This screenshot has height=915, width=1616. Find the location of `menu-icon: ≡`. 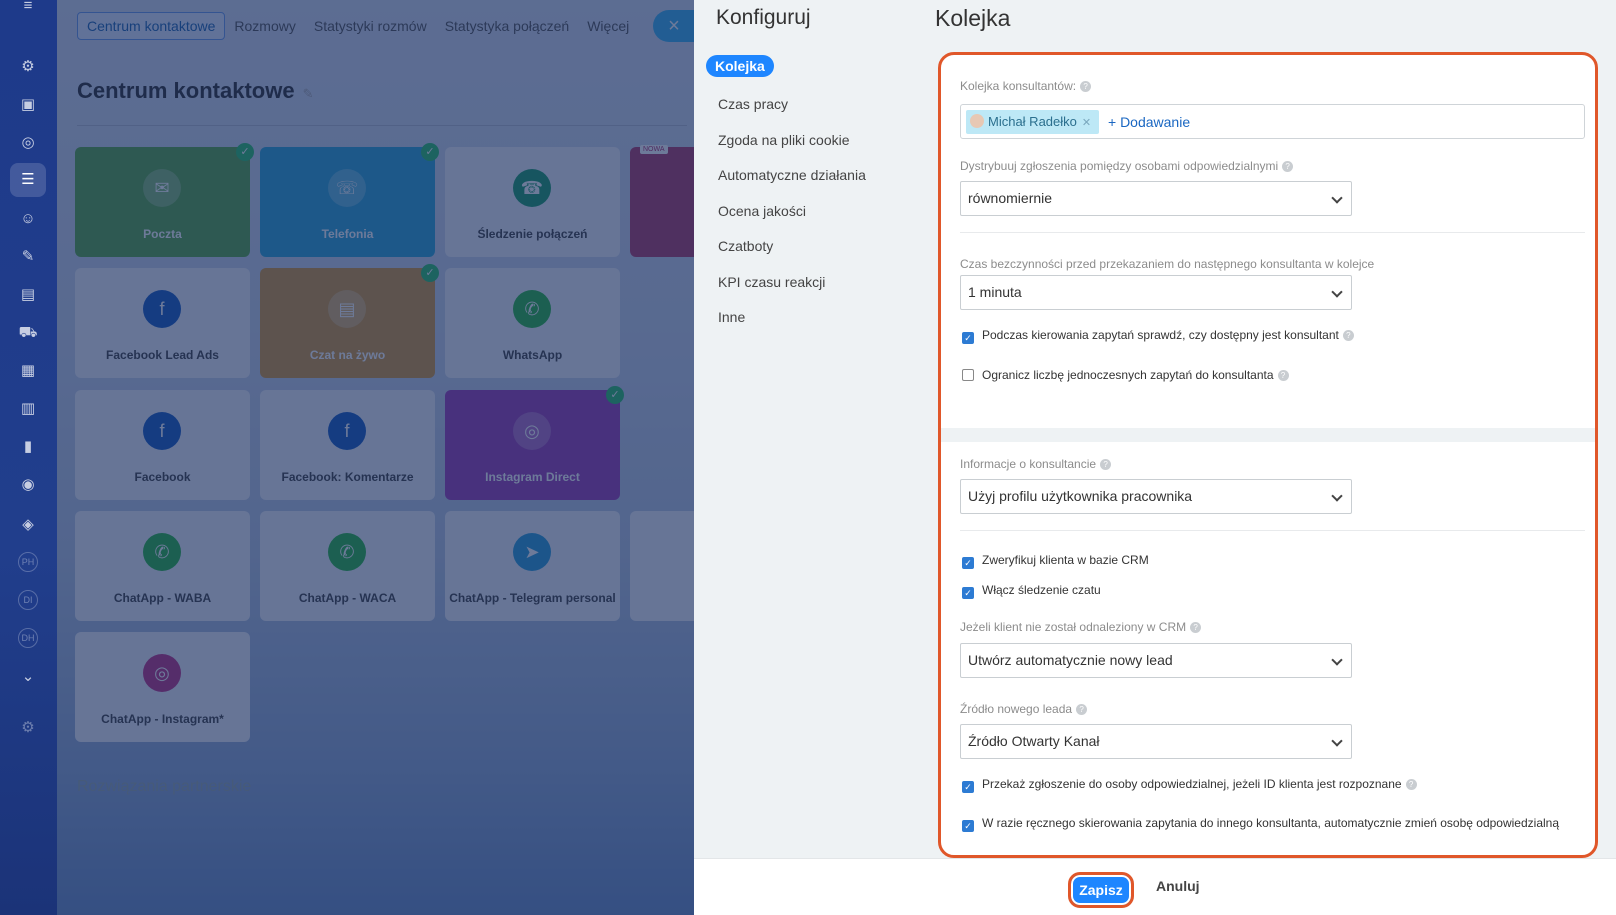

menu-icon: ≡ is located at coordinates (28, 8).